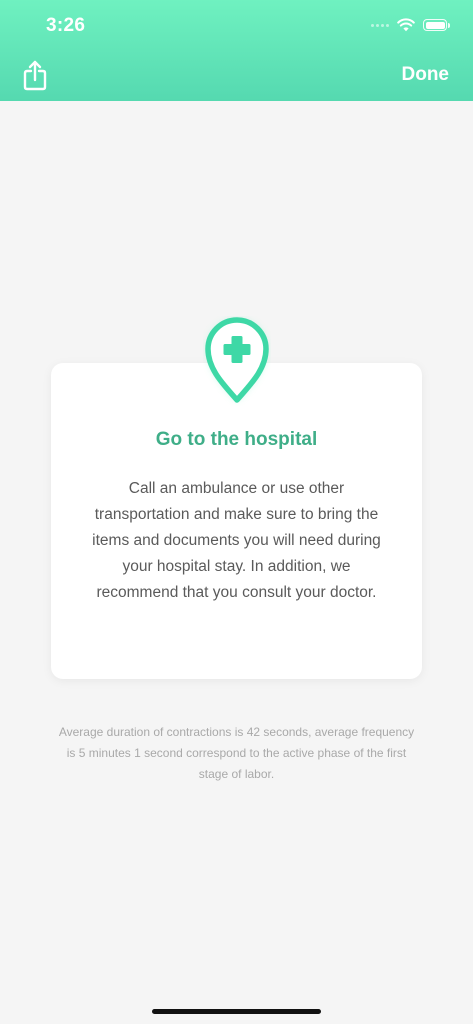 This screenshot has width=473, height=1024. I want to click on share-icon, so click(35, 75).